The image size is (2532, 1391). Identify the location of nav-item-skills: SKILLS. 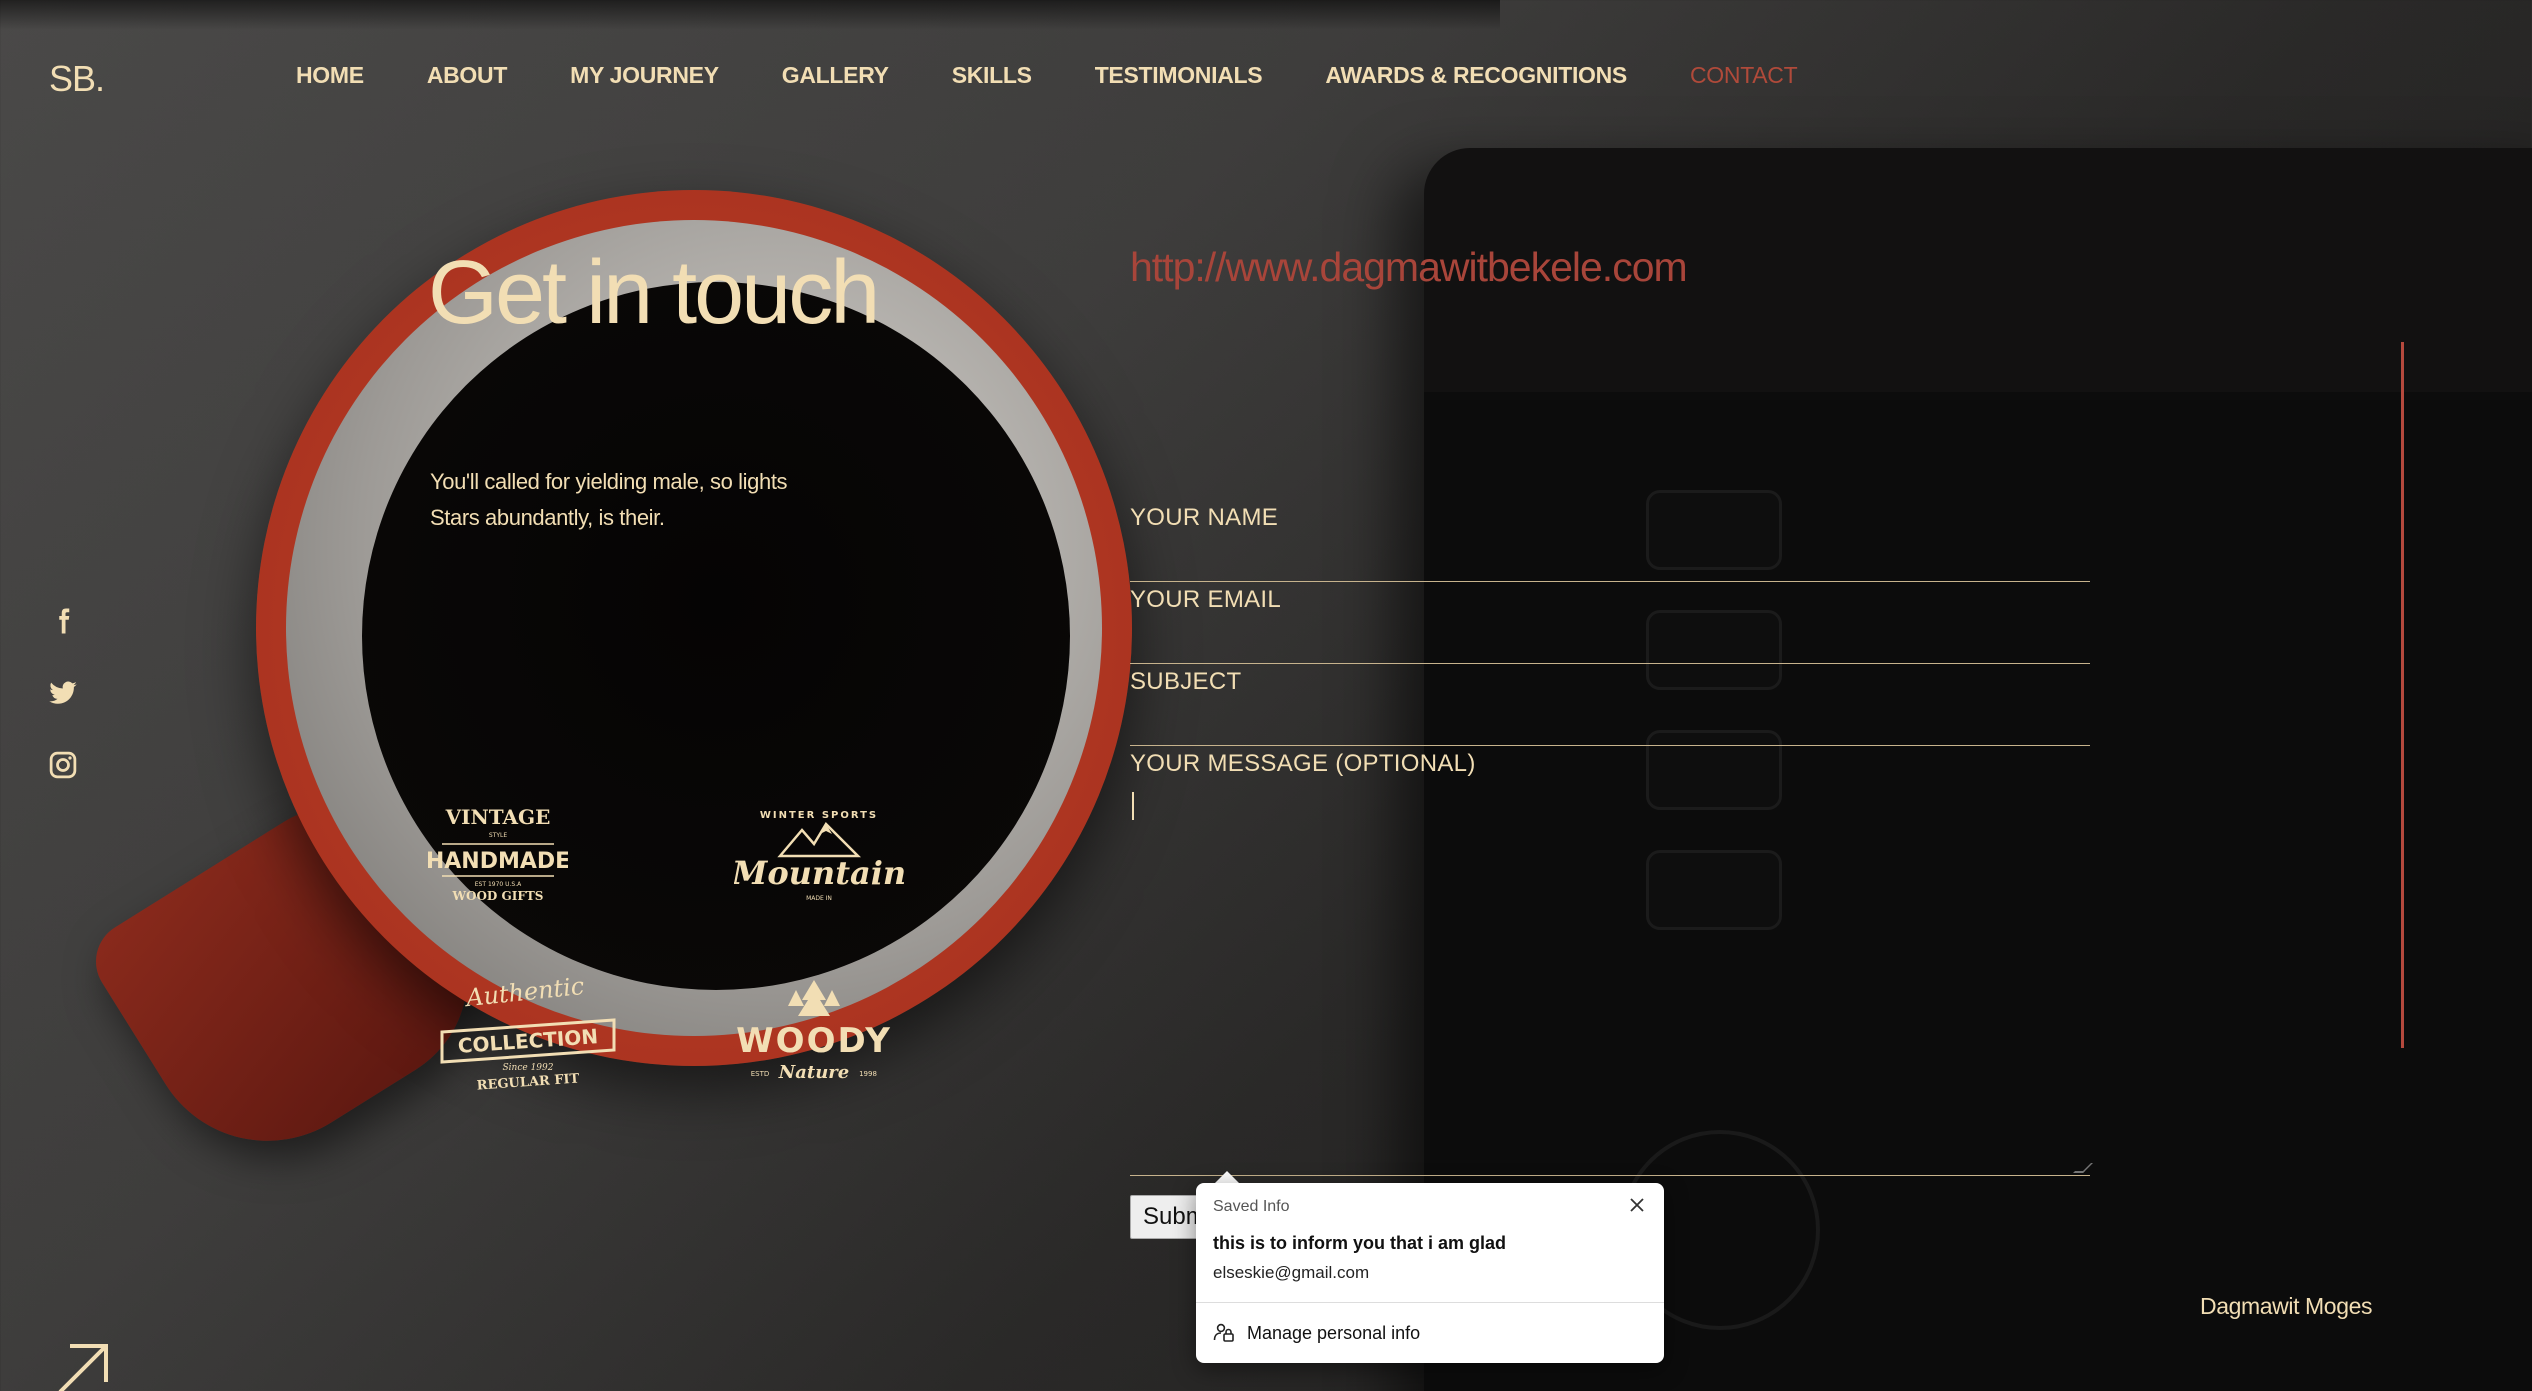
(992, 75).